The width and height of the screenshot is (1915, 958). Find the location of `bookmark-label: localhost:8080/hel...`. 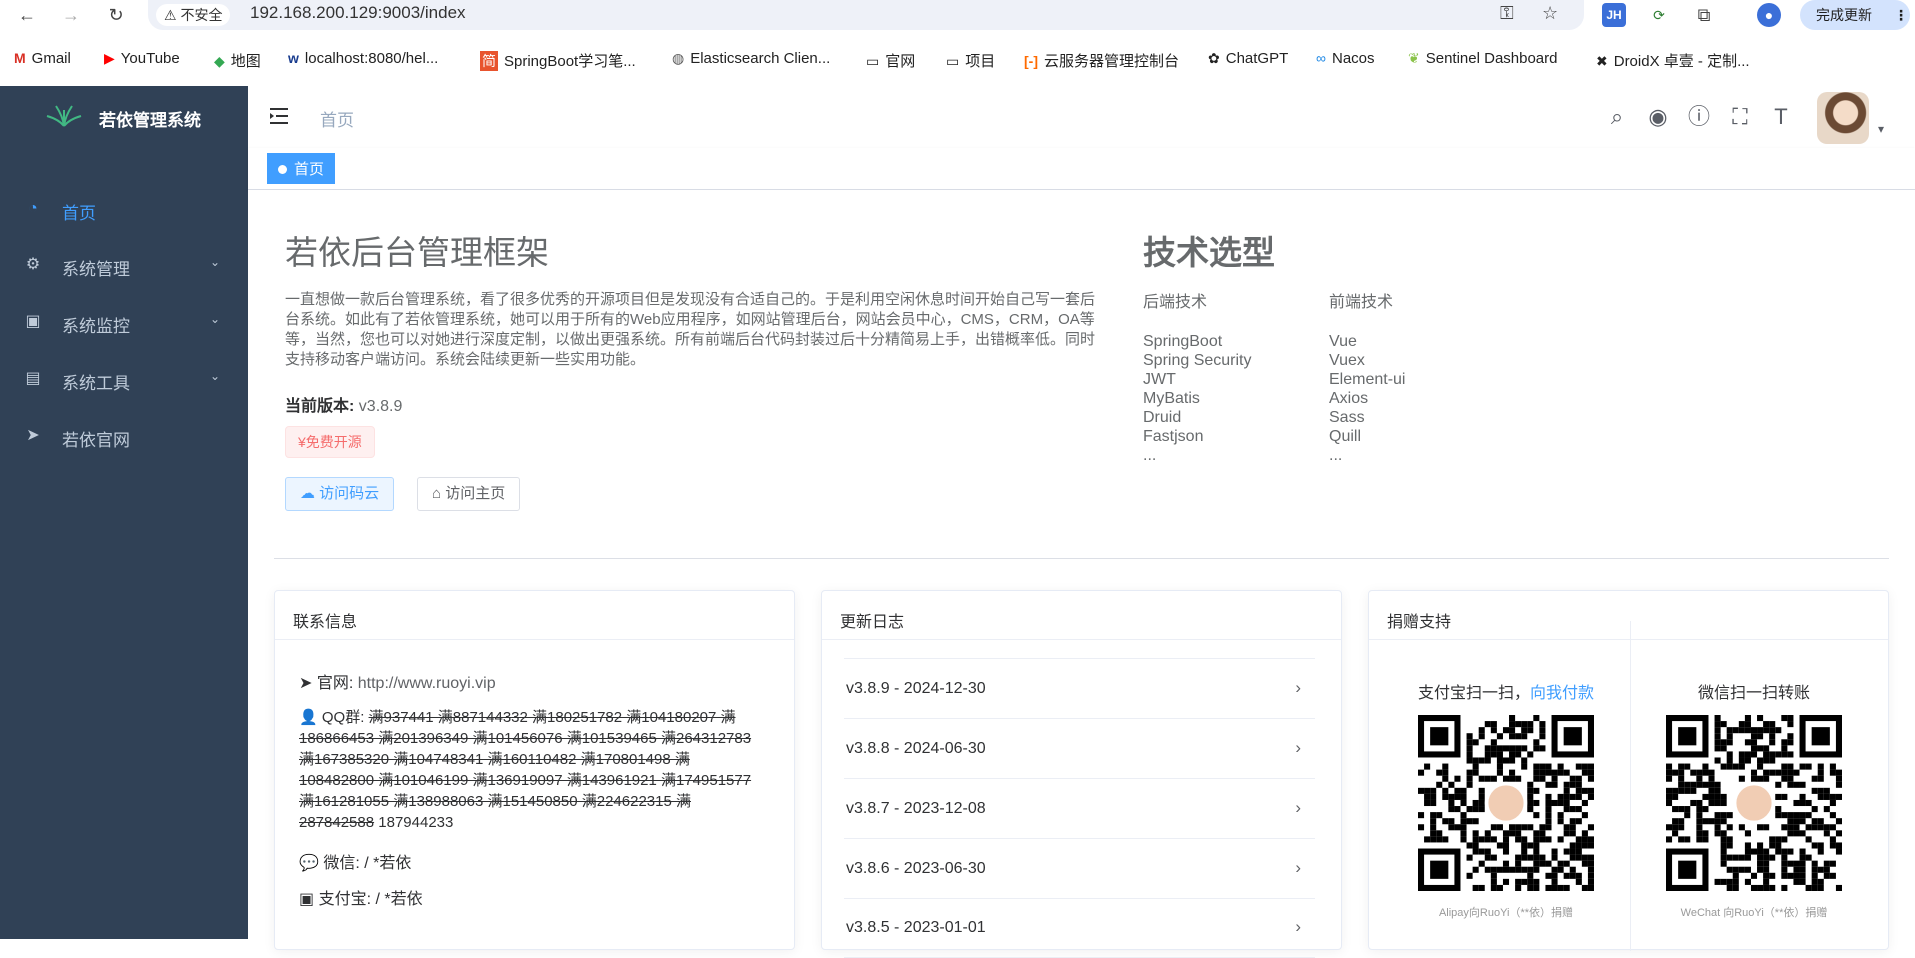

bookmark-label: localhost:8080/hel... is located at coordinates (371, 58).